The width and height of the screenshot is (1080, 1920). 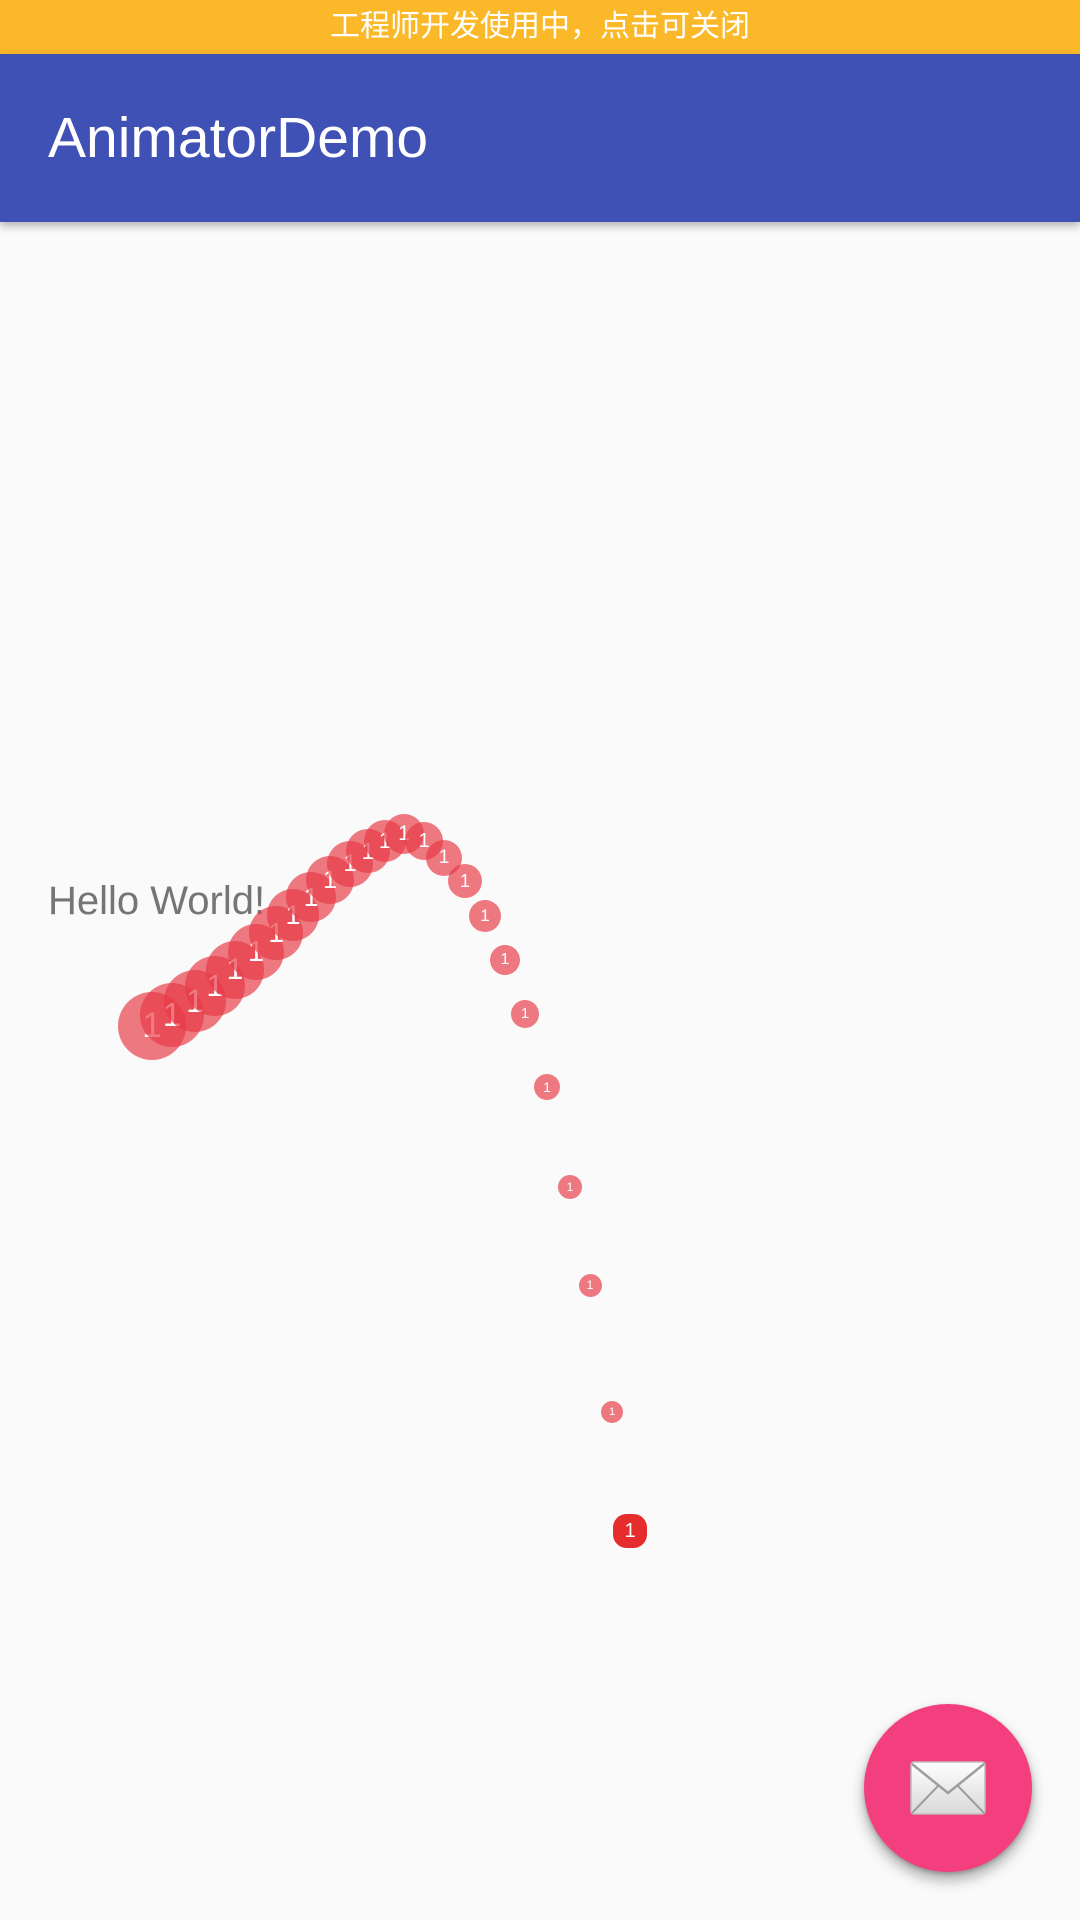 I want to click on hello-world-text: Hello World!, so click(x=157, y=901).